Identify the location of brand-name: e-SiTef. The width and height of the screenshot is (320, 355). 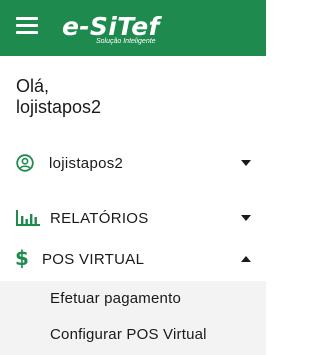
(111, 26).